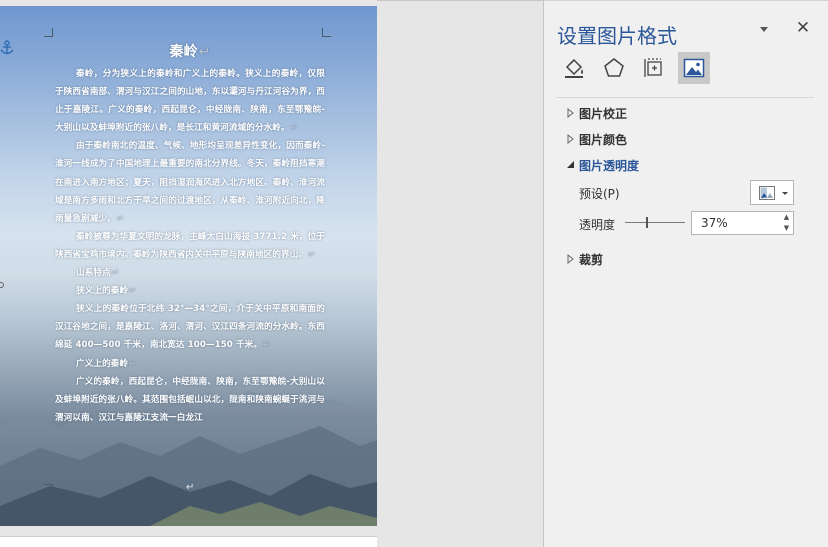  What do you see at coordinates (603, 113) in the screenshot?
I see `section-label: 图片校正` at bounding box center [603, 113].